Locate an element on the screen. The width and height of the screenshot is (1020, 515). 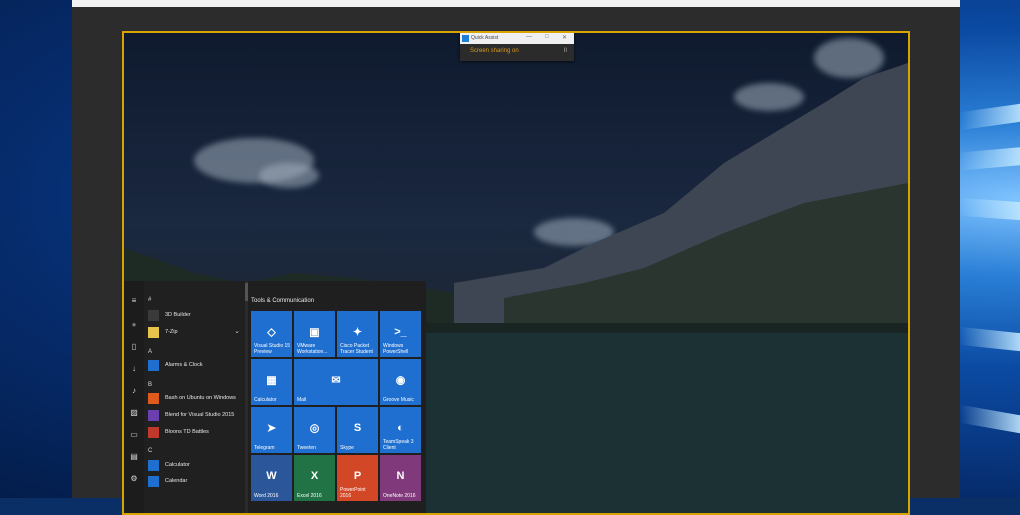
tile: ▦ Calculator is located at coordinates (271, 382).